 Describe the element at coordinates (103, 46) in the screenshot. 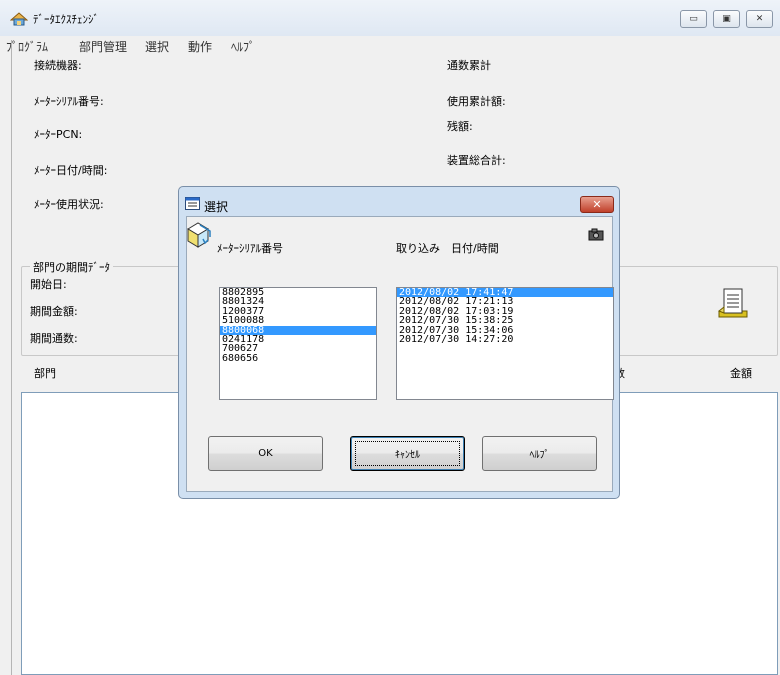

I see `menu-department: 部門管理` at that location.